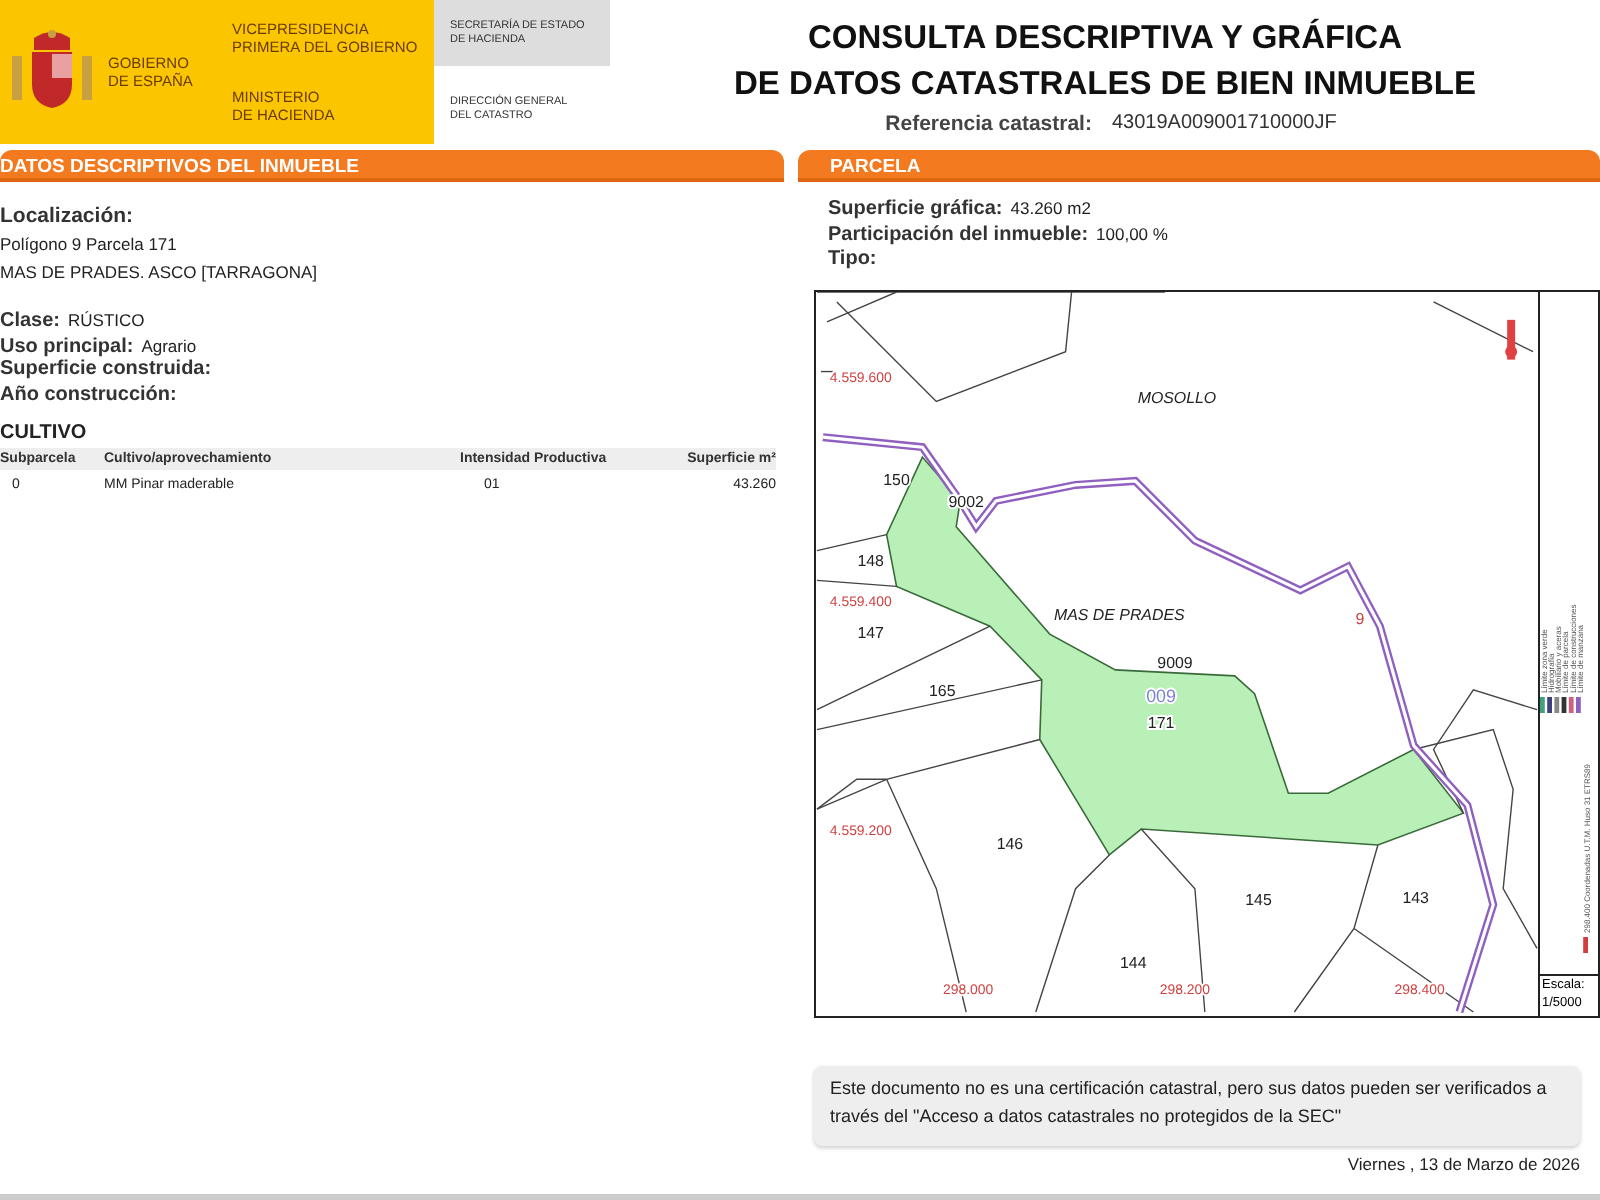 The image size is (1600, 1200). What do you see at coordinates (870, 633) in the screenshot?
I see `parcel-number: 147` at bounding box center [870, 633].